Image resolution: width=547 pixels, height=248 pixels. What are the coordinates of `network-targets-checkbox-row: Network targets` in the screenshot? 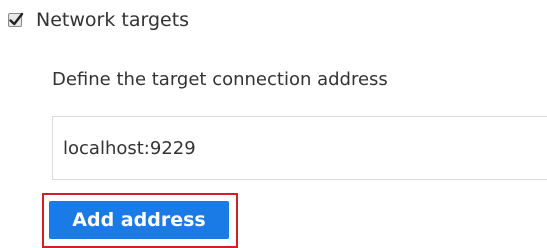 It's located at (98, 20).